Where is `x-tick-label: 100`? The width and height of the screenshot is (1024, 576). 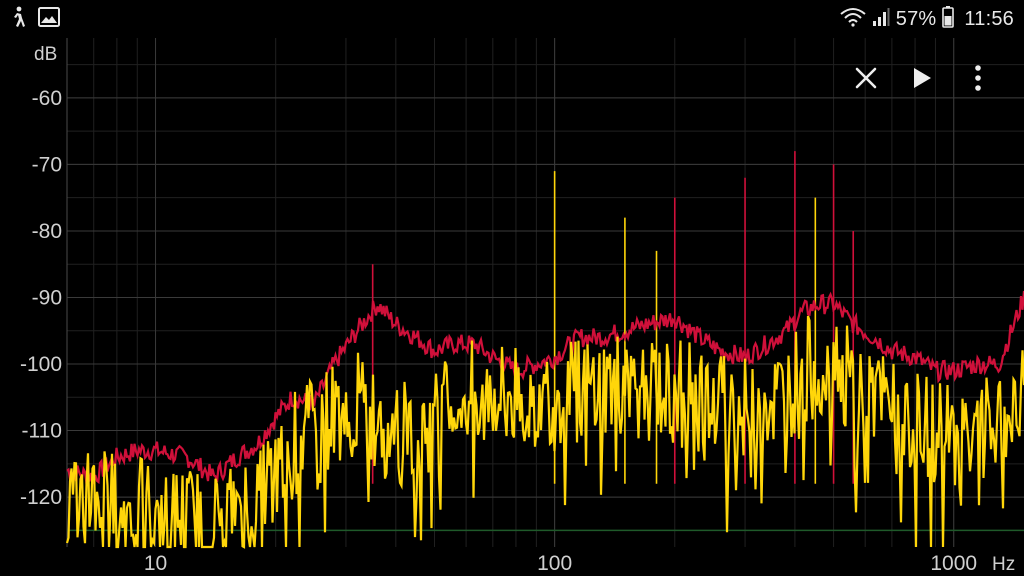 x-tick-label: 100 is located at coordinates (554, 563).